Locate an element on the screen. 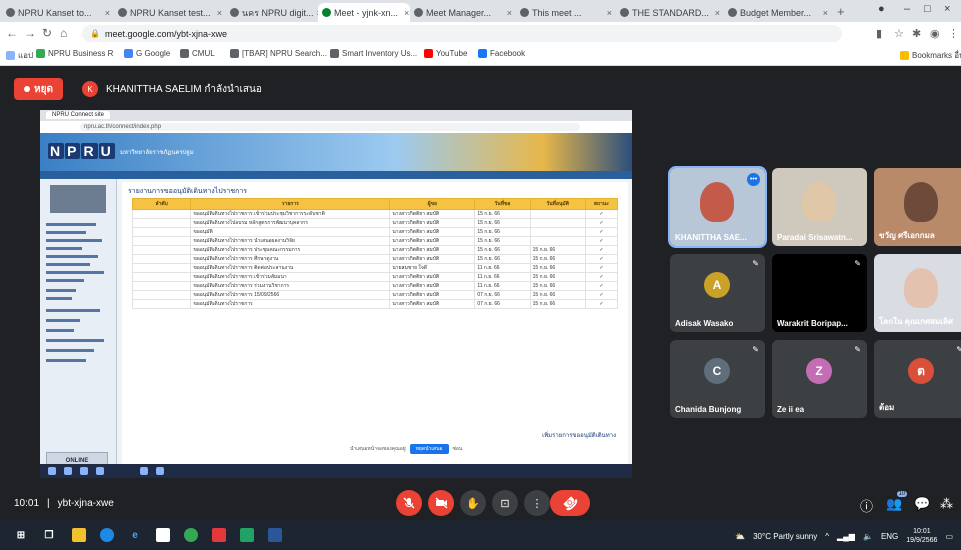 The image size is (961, 550). camera-off-icon is located at coordinates (441, 503).